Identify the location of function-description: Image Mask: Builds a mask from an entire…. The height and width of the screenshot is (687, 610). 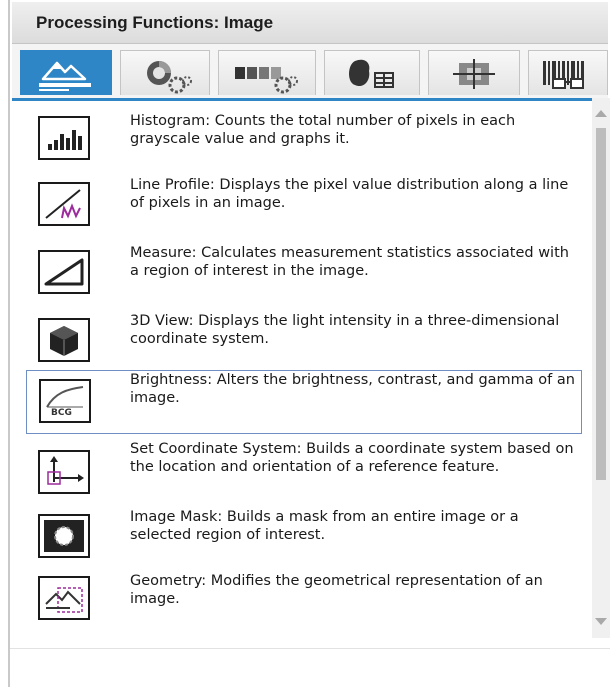
(324, 526).